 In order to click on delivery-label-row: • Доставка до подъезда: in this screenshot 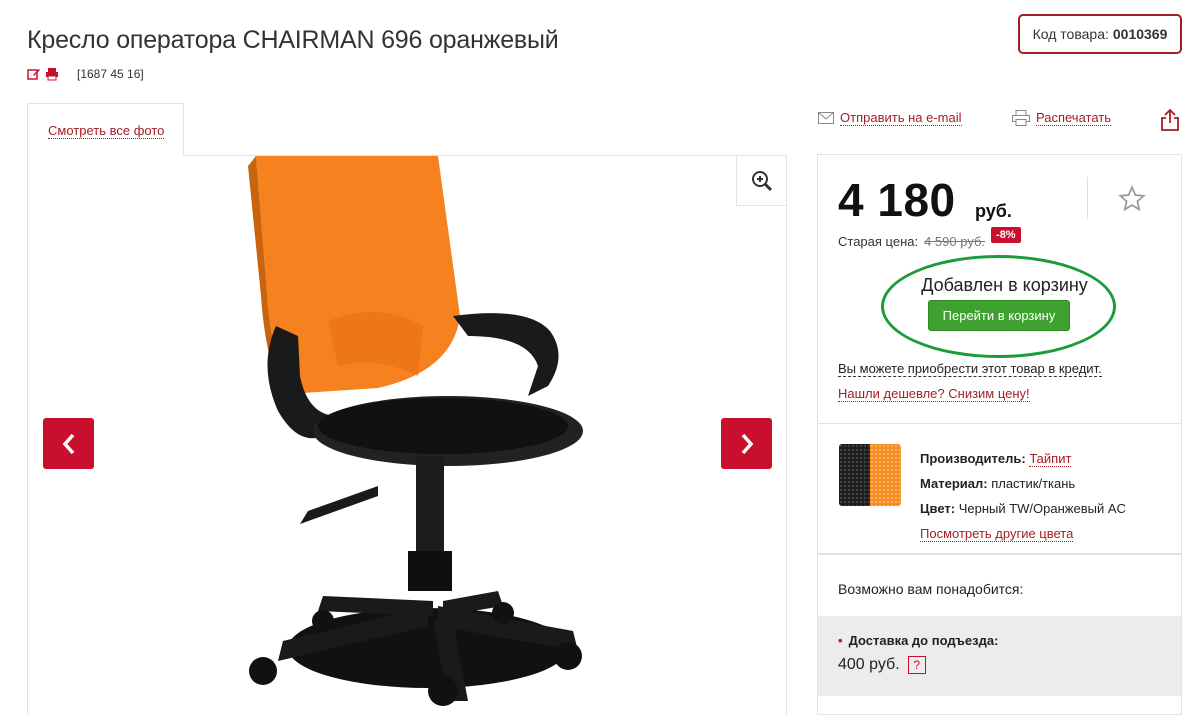, I will do `click(918, 640)`.